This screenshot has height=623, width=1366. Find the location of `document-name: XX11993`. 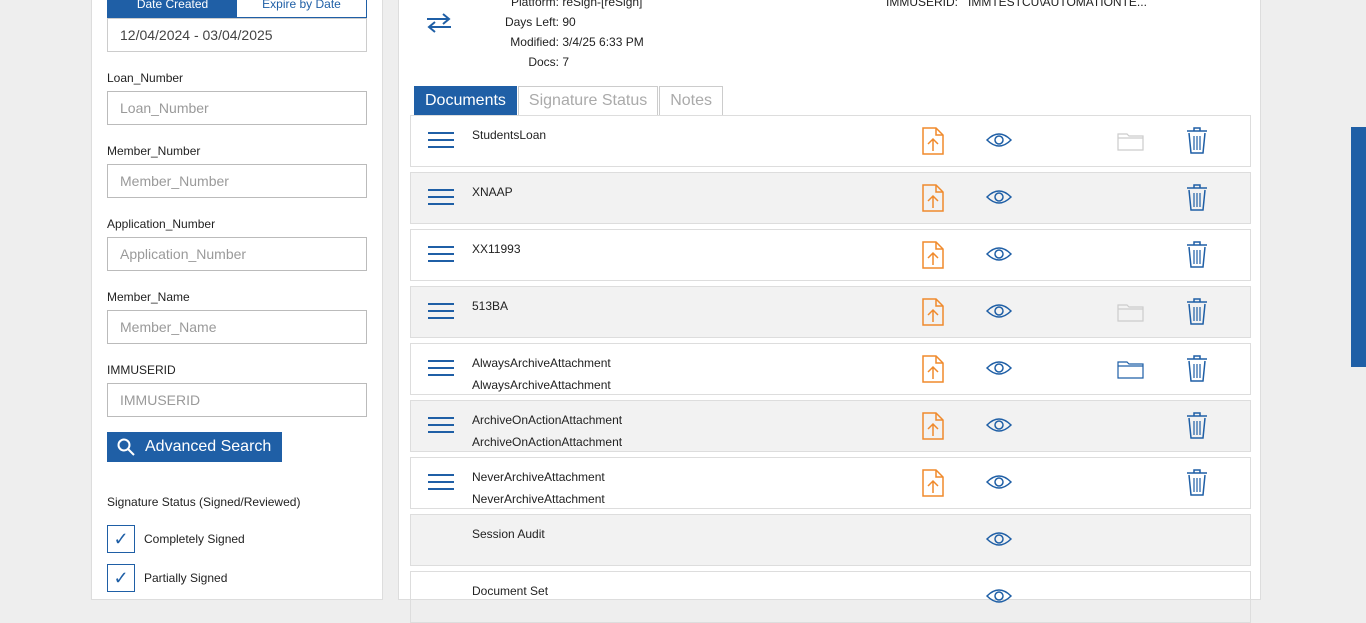

document-name: XX11993 is located at coordinates (496, 249).